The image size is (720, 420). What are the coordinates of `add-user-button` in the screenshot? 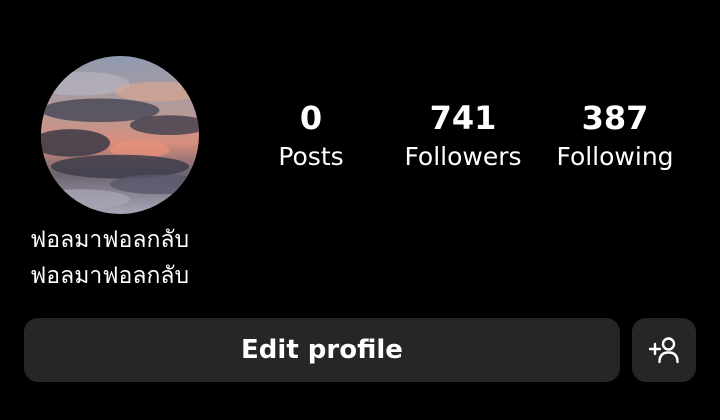 It's located at (664, 350).